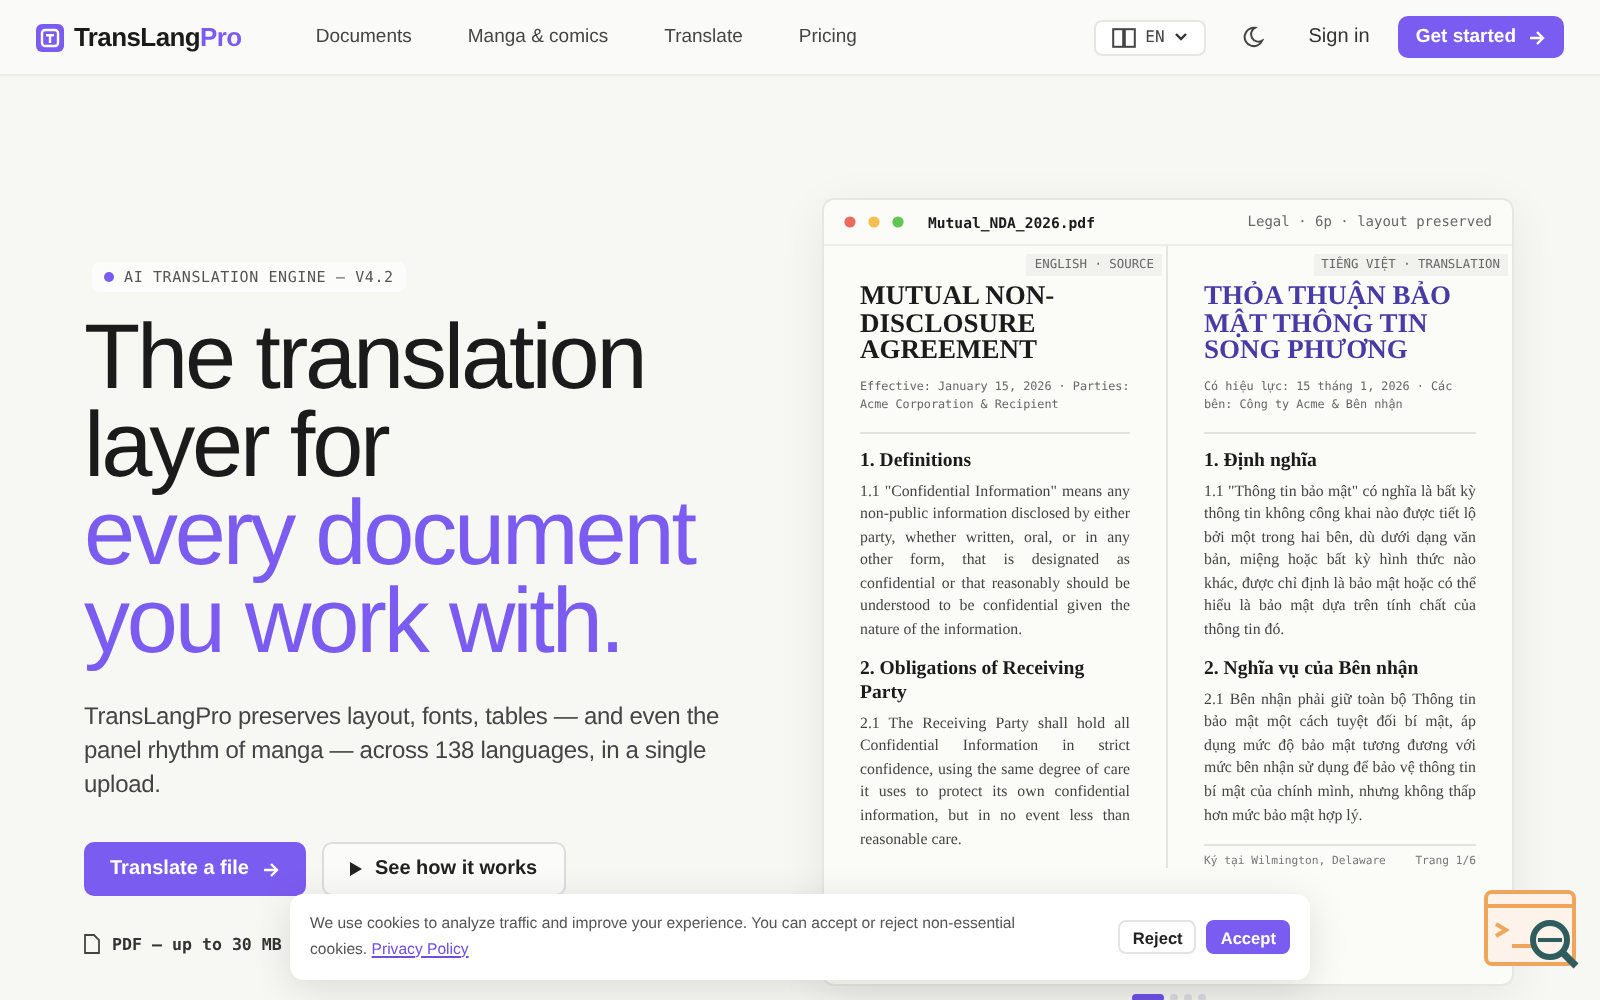  What do you see at coordinates (195, 869) in the screenshot?
I see `translate-file-button: Translate a file` at bounding box center [195, 869].